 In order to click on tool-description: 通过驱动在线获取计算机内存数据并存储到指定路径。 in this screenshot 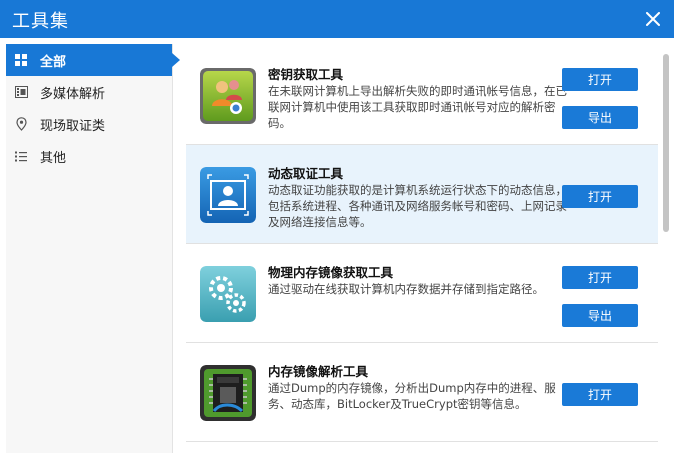, I will do `click(406, 289)`.